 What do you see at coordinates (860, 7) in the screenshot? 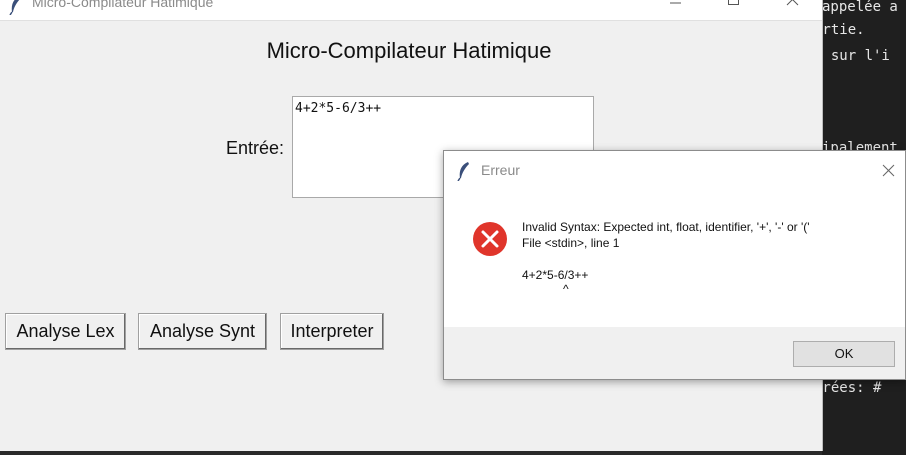
I see `terminal-line: appelée a` at bounding box center [860, 7].